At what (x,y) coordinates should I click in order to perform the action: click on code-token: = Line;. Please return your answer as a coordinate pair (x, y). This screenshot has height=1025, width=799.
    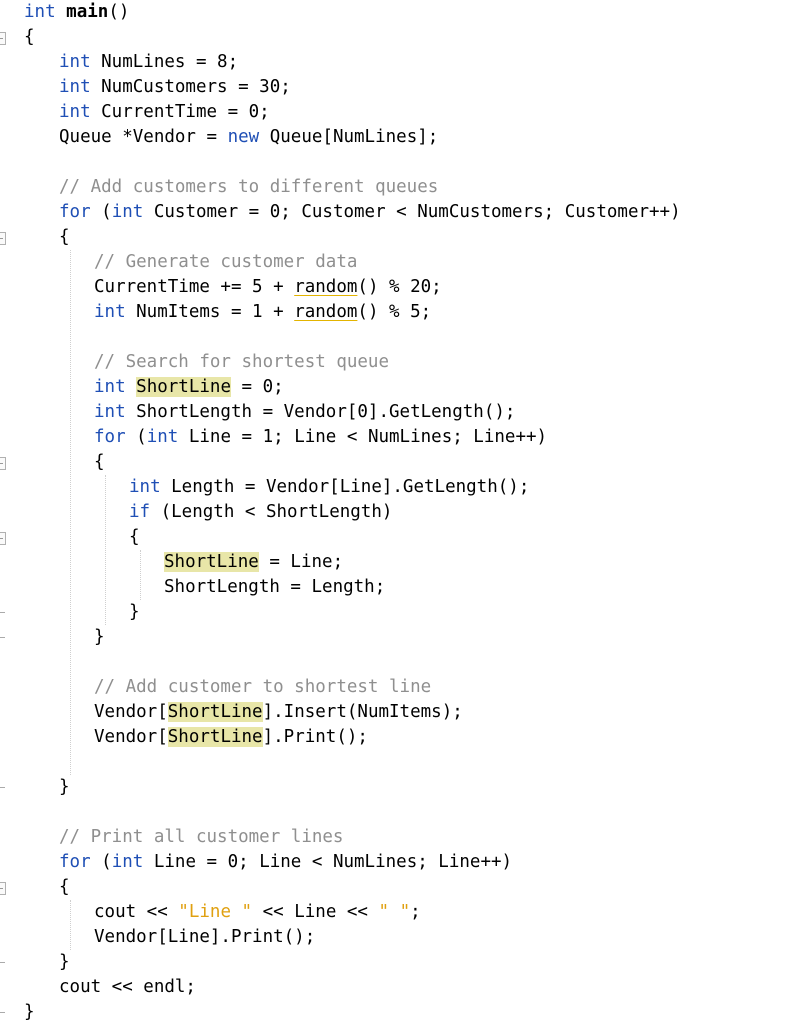
    Looking at the image, I should click on (301, 562).